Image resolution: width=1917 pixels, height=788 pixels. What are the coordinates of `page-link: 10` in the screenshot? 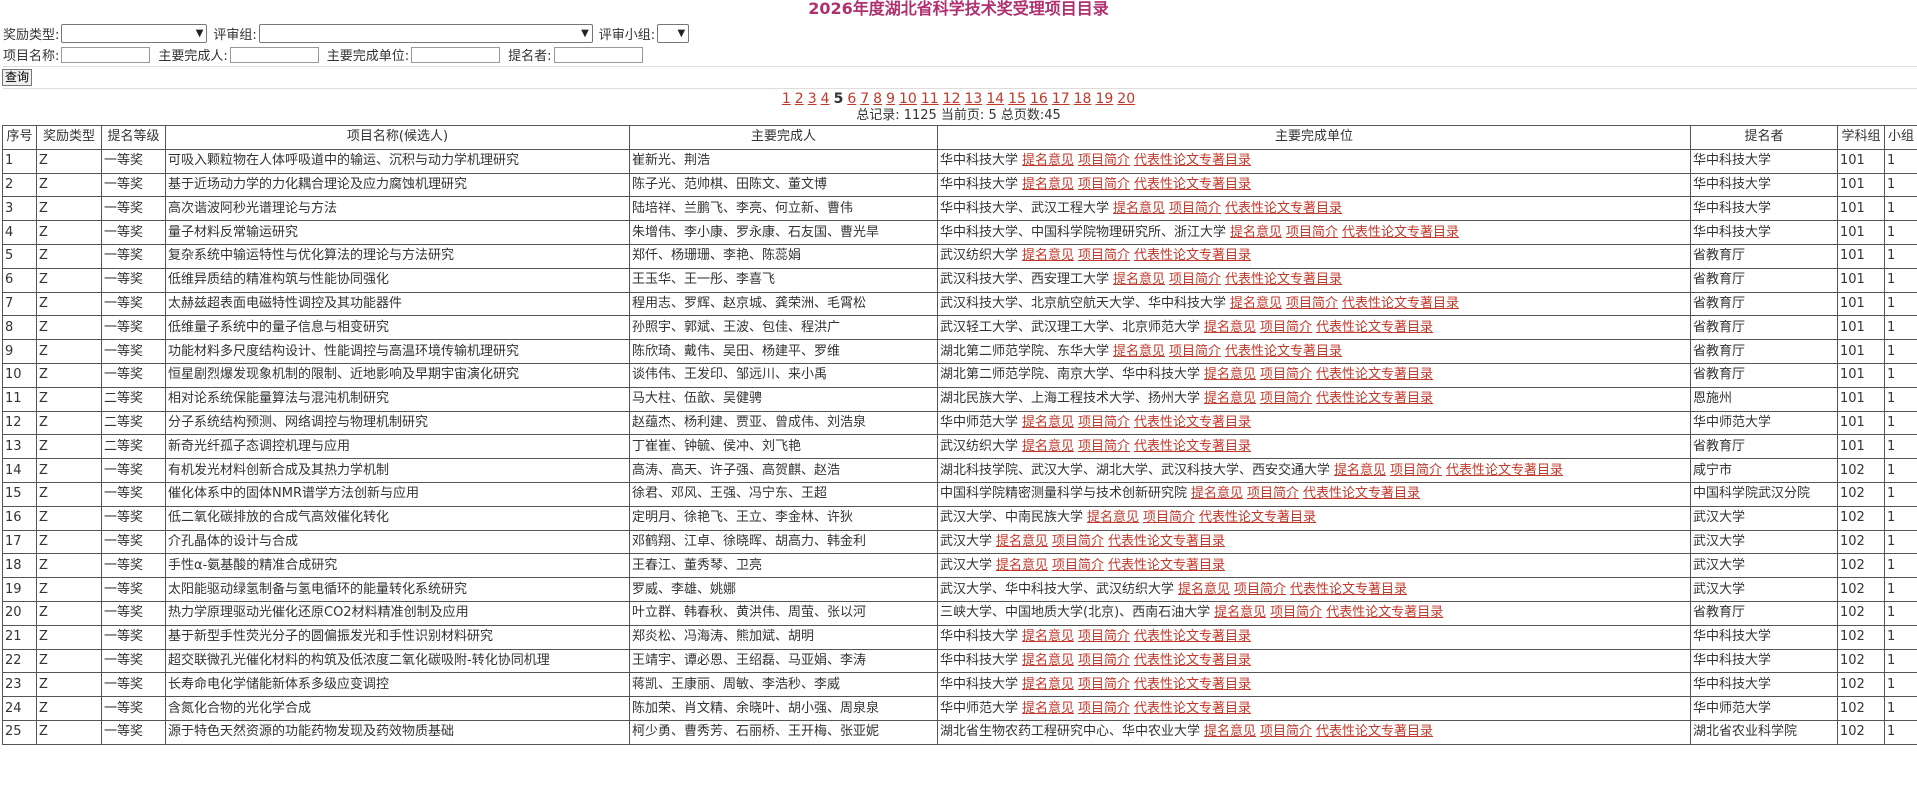 It's located at (908, 99).